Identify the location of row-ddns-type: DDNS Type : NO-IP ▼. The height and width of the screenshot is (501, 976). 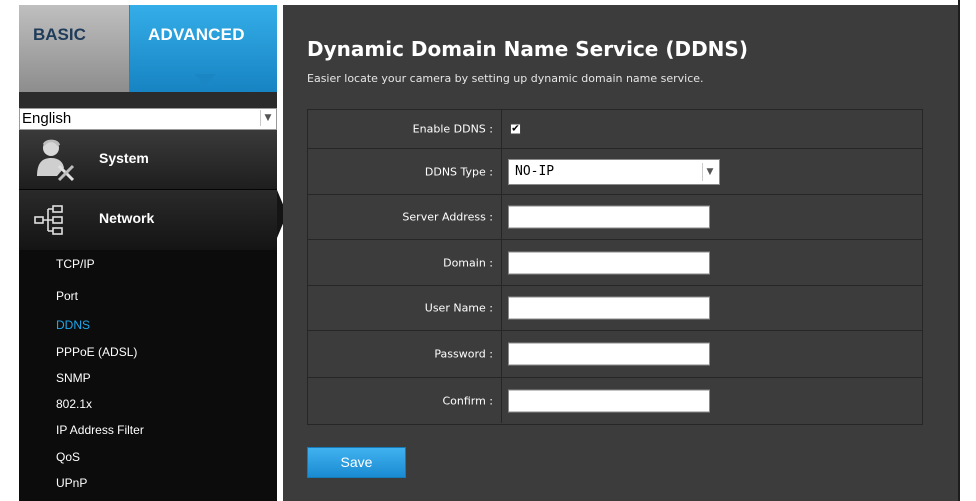
(615, 172).